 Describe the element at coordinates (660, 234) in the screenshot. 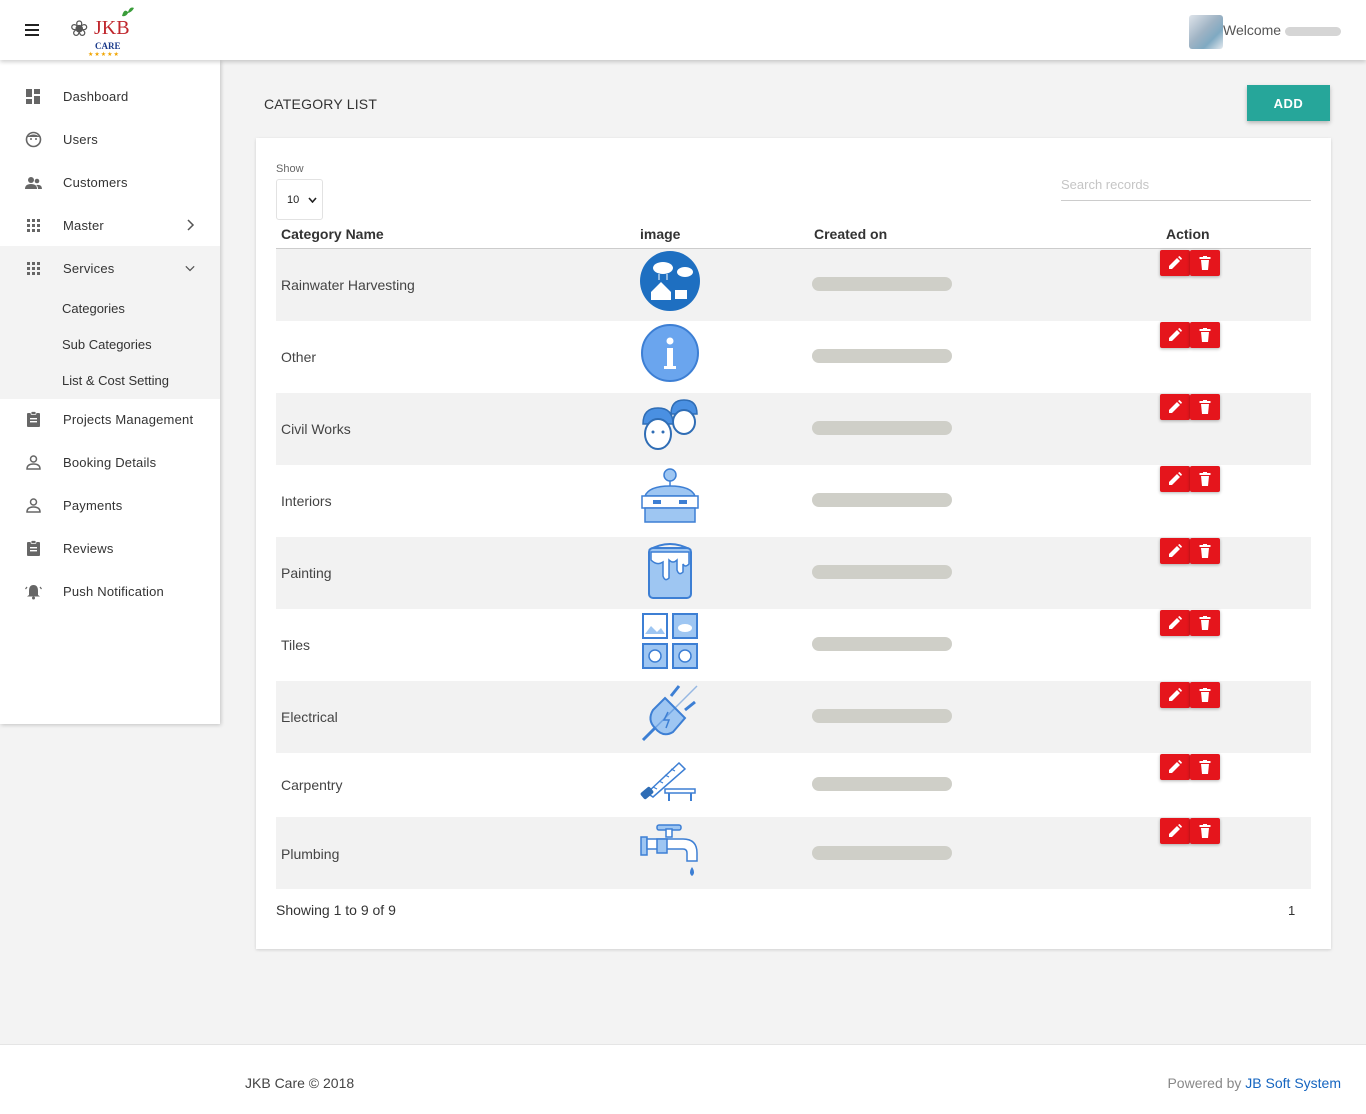

I see `column-header-image: image` at that location.